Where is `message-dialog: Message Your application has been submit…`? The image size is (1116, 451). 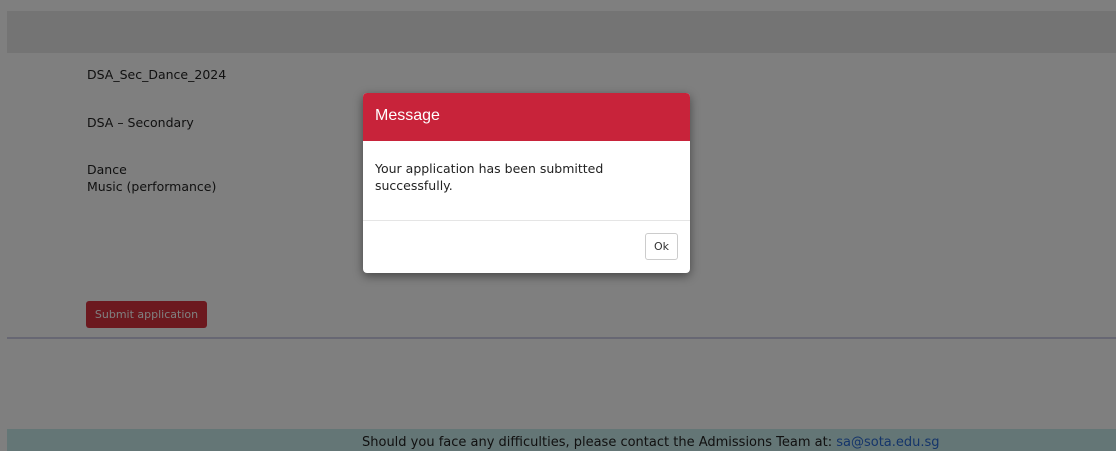 message-dialog: Message Your application has been submit… is located at coordinates (526, 183).